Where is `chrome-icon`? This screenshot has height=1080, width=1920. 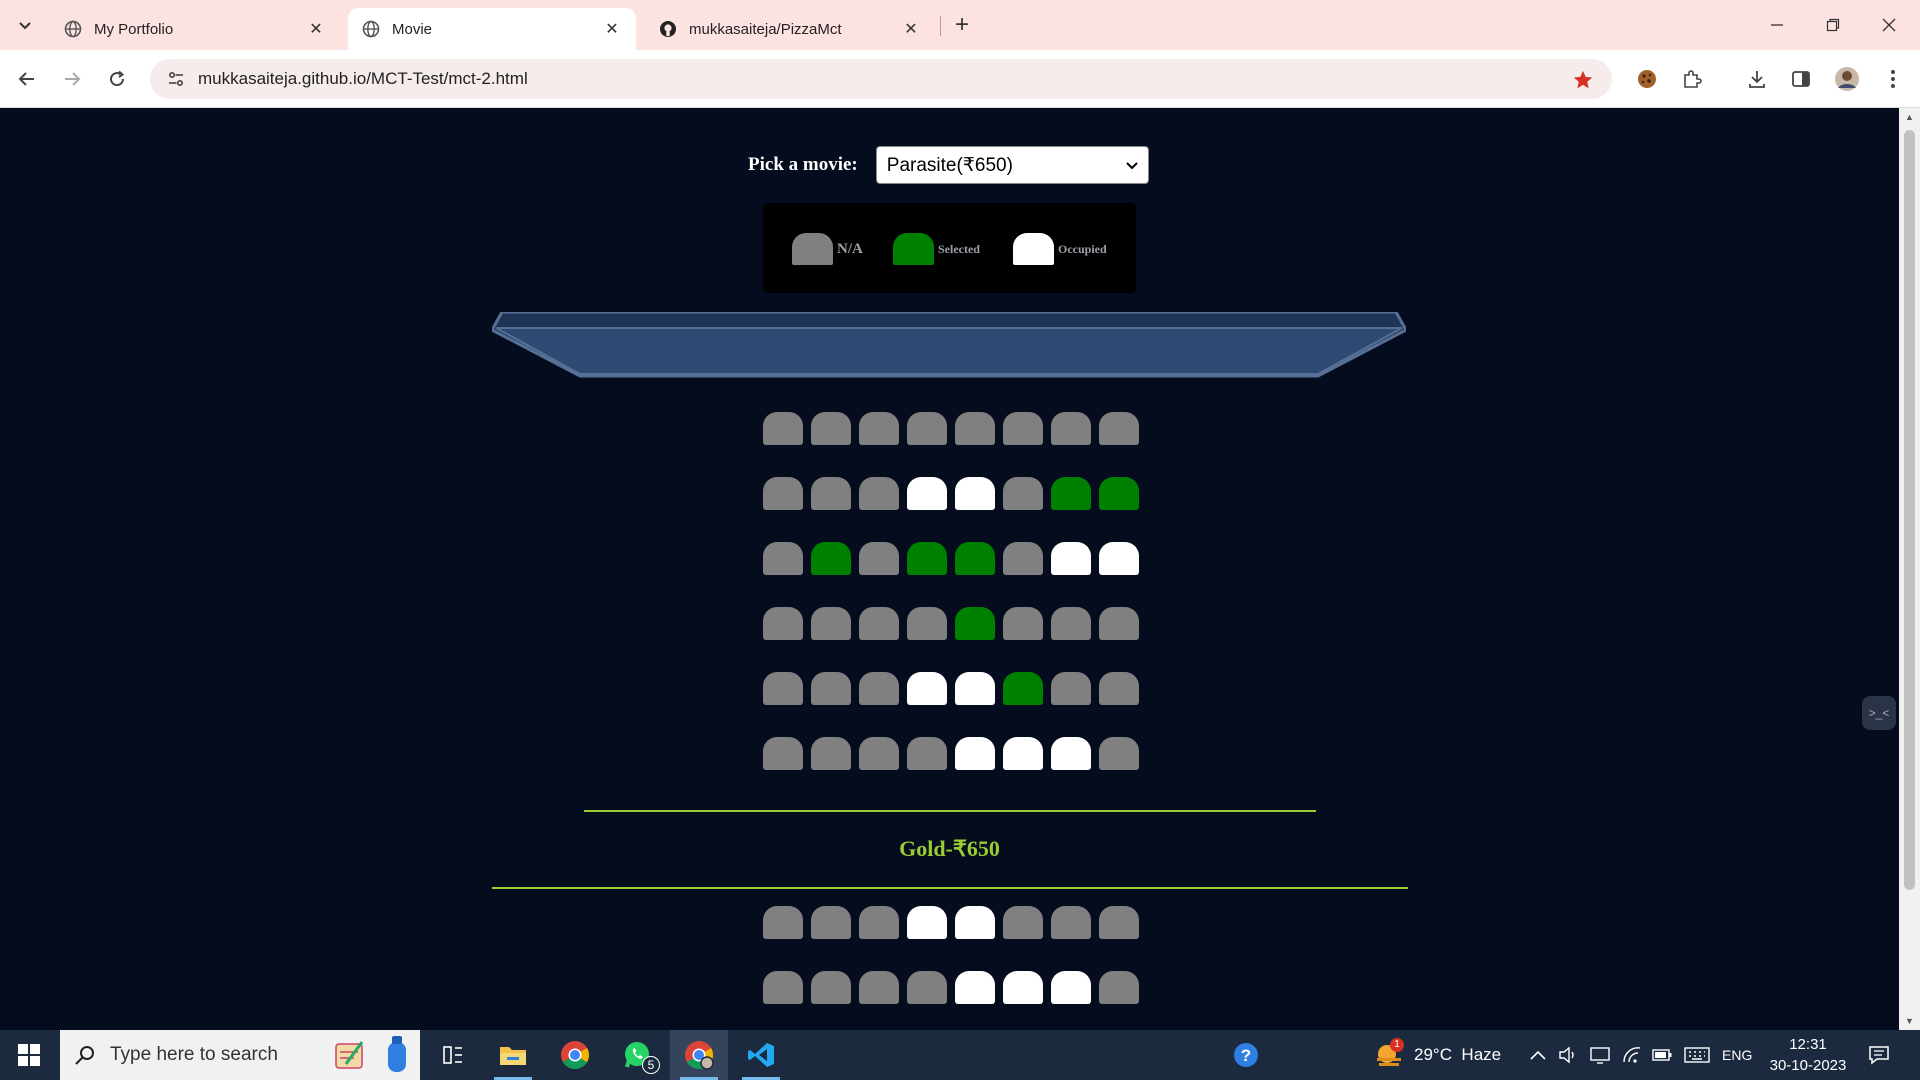 chrome-icon is located at coordinates (575, 1055).